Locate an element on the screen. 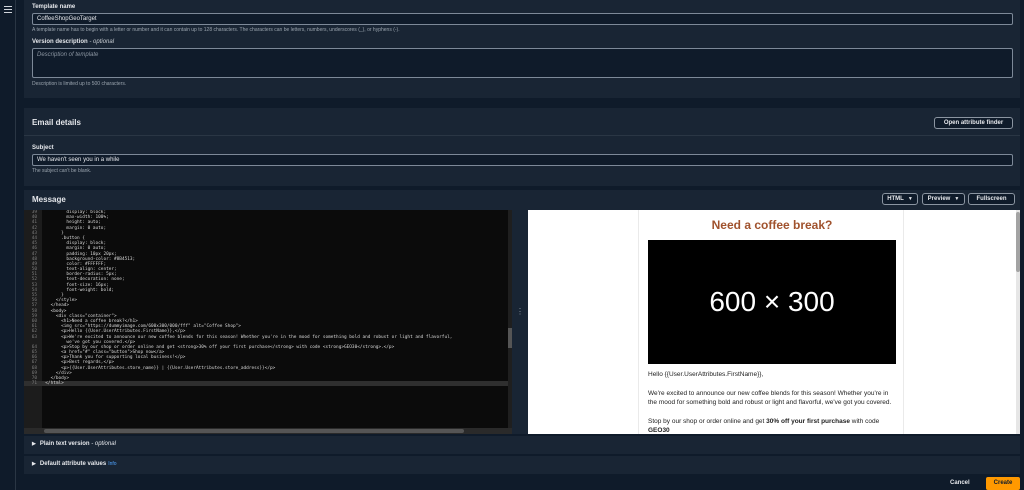 The image size is (1024, 490). preview-greeting: Hello {{User.UserAttributes.FirstName}}, is located at coordinates (706, 374).